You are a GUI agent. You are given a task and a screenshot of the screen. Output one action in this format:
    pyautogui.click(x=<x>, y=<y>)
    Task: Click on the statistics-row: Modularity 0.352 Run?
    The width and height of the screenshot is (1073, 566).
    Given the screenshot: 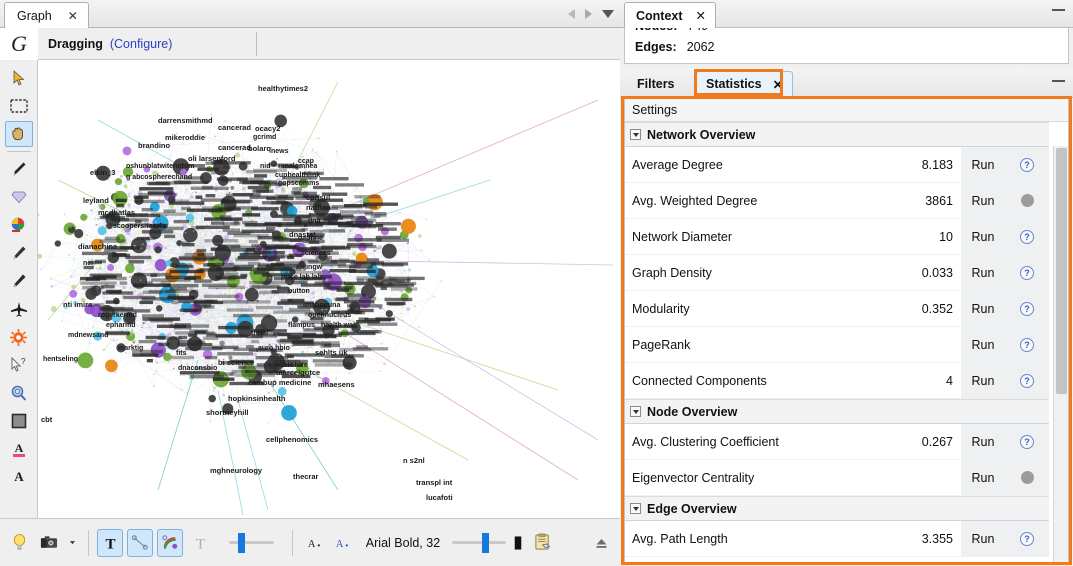 What is the action you would take?
    pyautogui.click(x=837, y=308)
    